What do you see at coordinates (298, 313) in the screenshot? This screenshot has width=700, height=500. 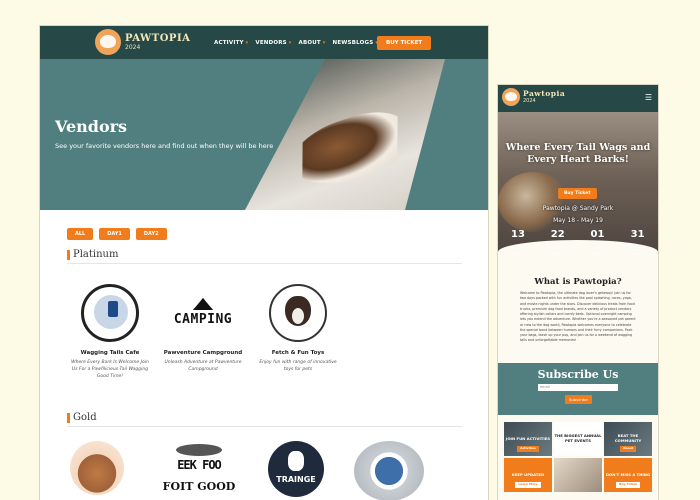 I see `dog-logo-icon` at bounding box center [298, 313].